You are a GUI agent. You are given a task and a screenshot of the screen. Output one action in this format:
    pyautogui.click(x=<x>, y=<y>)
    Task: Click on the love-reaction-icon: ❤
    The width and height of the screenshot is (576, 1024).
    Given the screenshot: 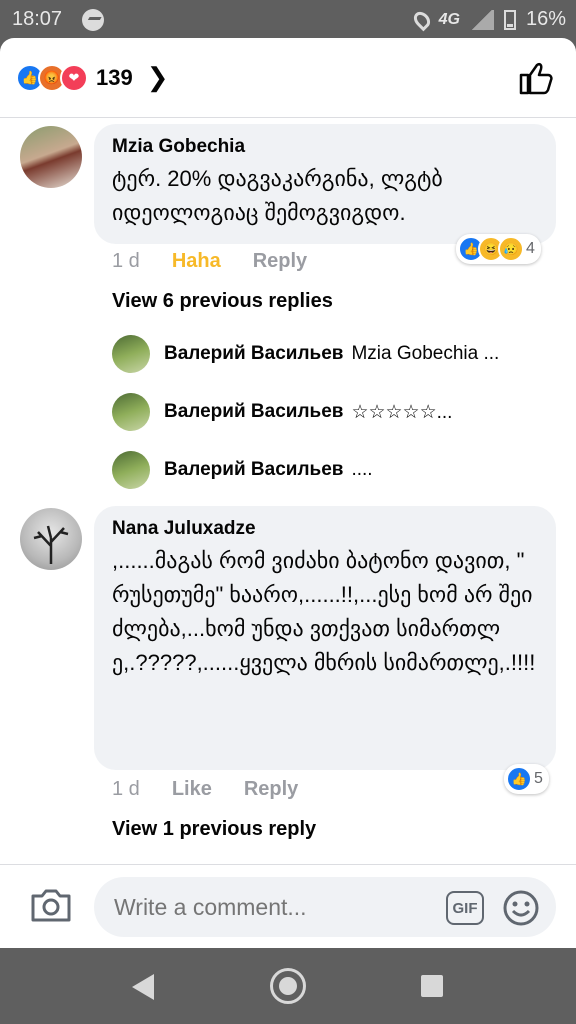 What is the action you would take?
    pyautogui.click(x=74, y=77)
    